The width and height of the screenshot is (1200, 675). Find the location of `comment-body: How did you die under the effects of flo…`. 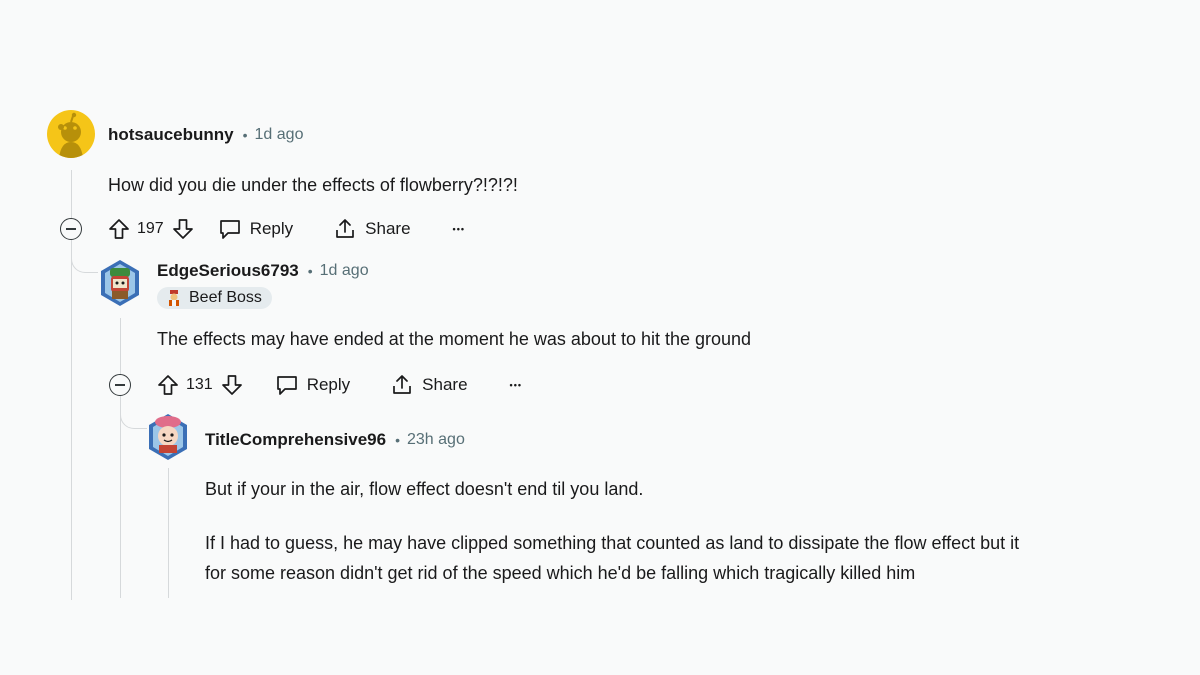

comment-body: How did you die under the effects of flo… is located at coordinates (313, 185).